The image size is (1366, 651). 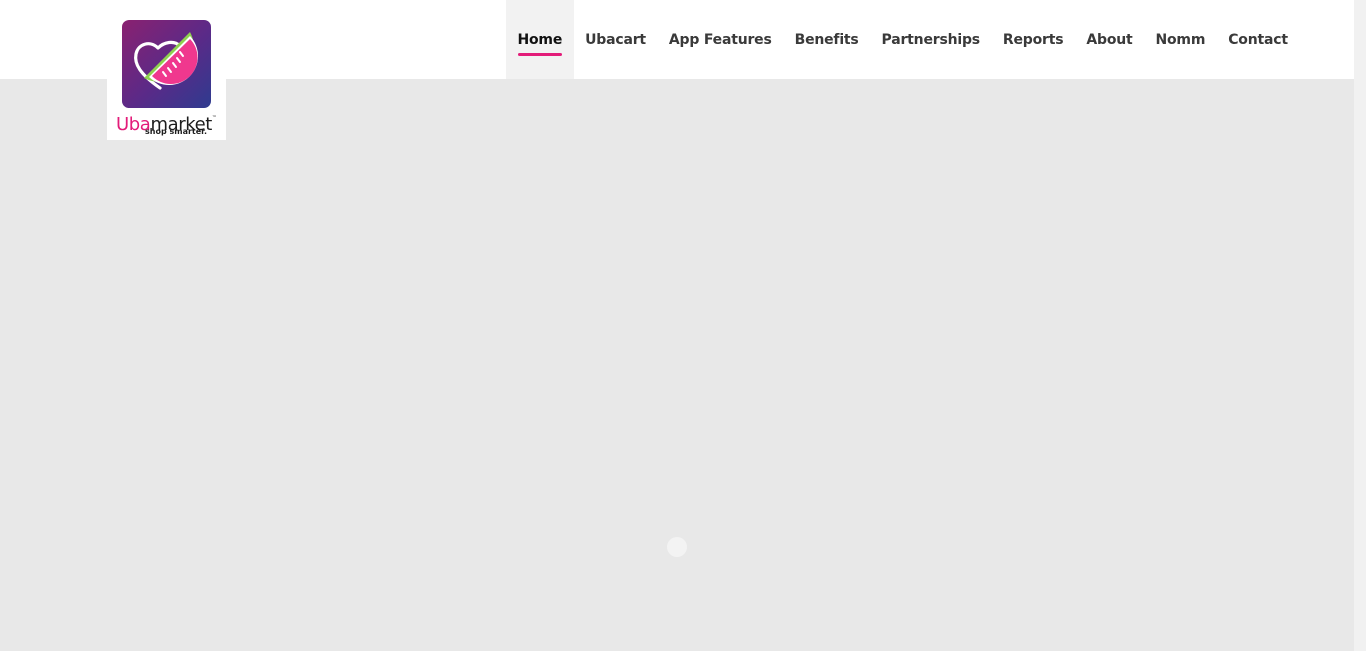 I want to click on nav-item-ubacart: Ubacart, so click(x=616, y=39).